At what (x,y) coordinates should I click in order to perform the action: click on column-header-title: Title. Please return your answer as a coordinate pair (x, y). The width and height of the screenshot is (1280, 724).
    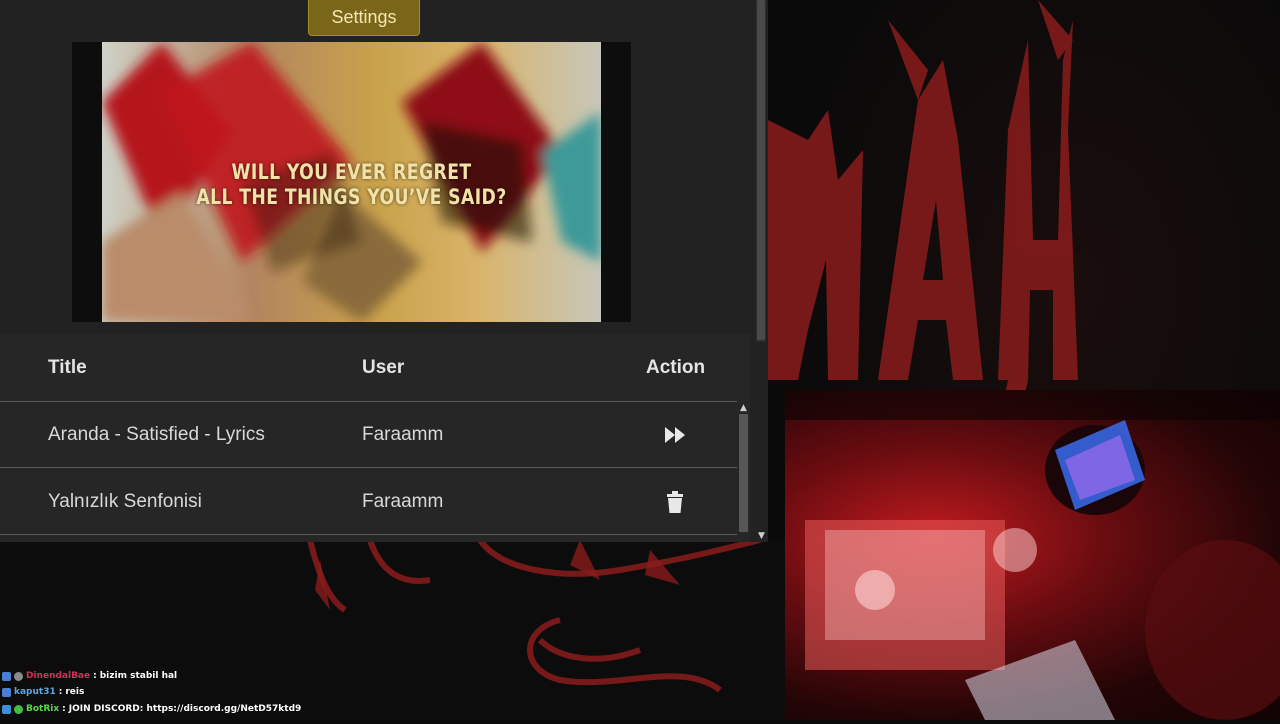
    Looking at the image, I should click on (67, 367).